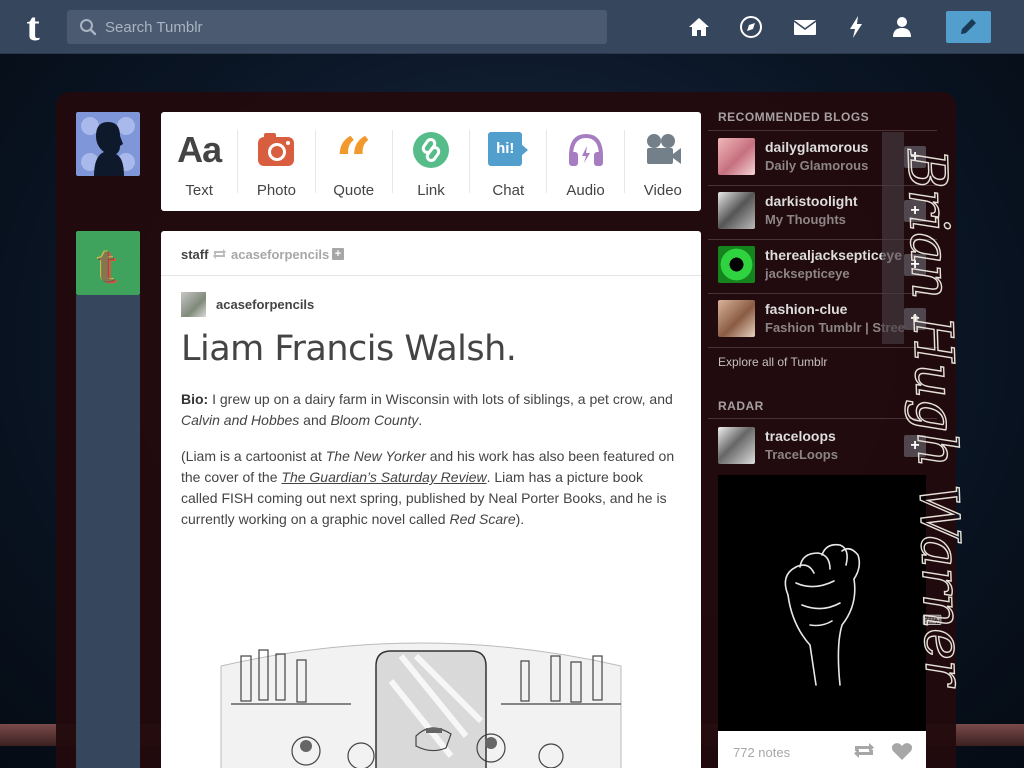 The image size is (1024, 768). I want to click on text-post-icon: Aa, so click(199, 149).